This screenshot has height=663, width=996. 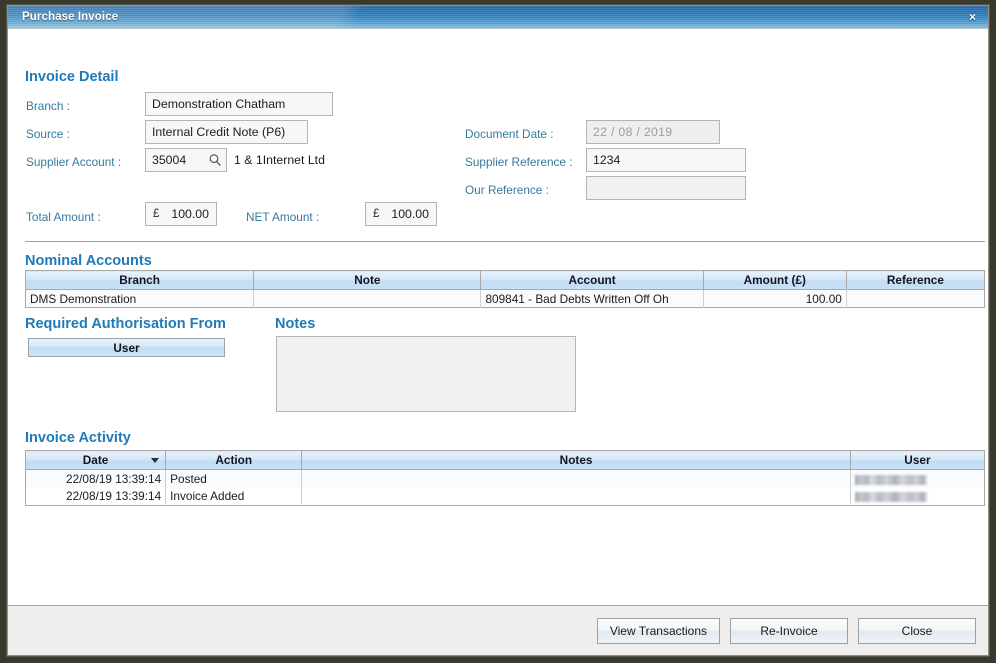 I want to click on window-title: Purchase Invoice, so click(x=70, y=17).